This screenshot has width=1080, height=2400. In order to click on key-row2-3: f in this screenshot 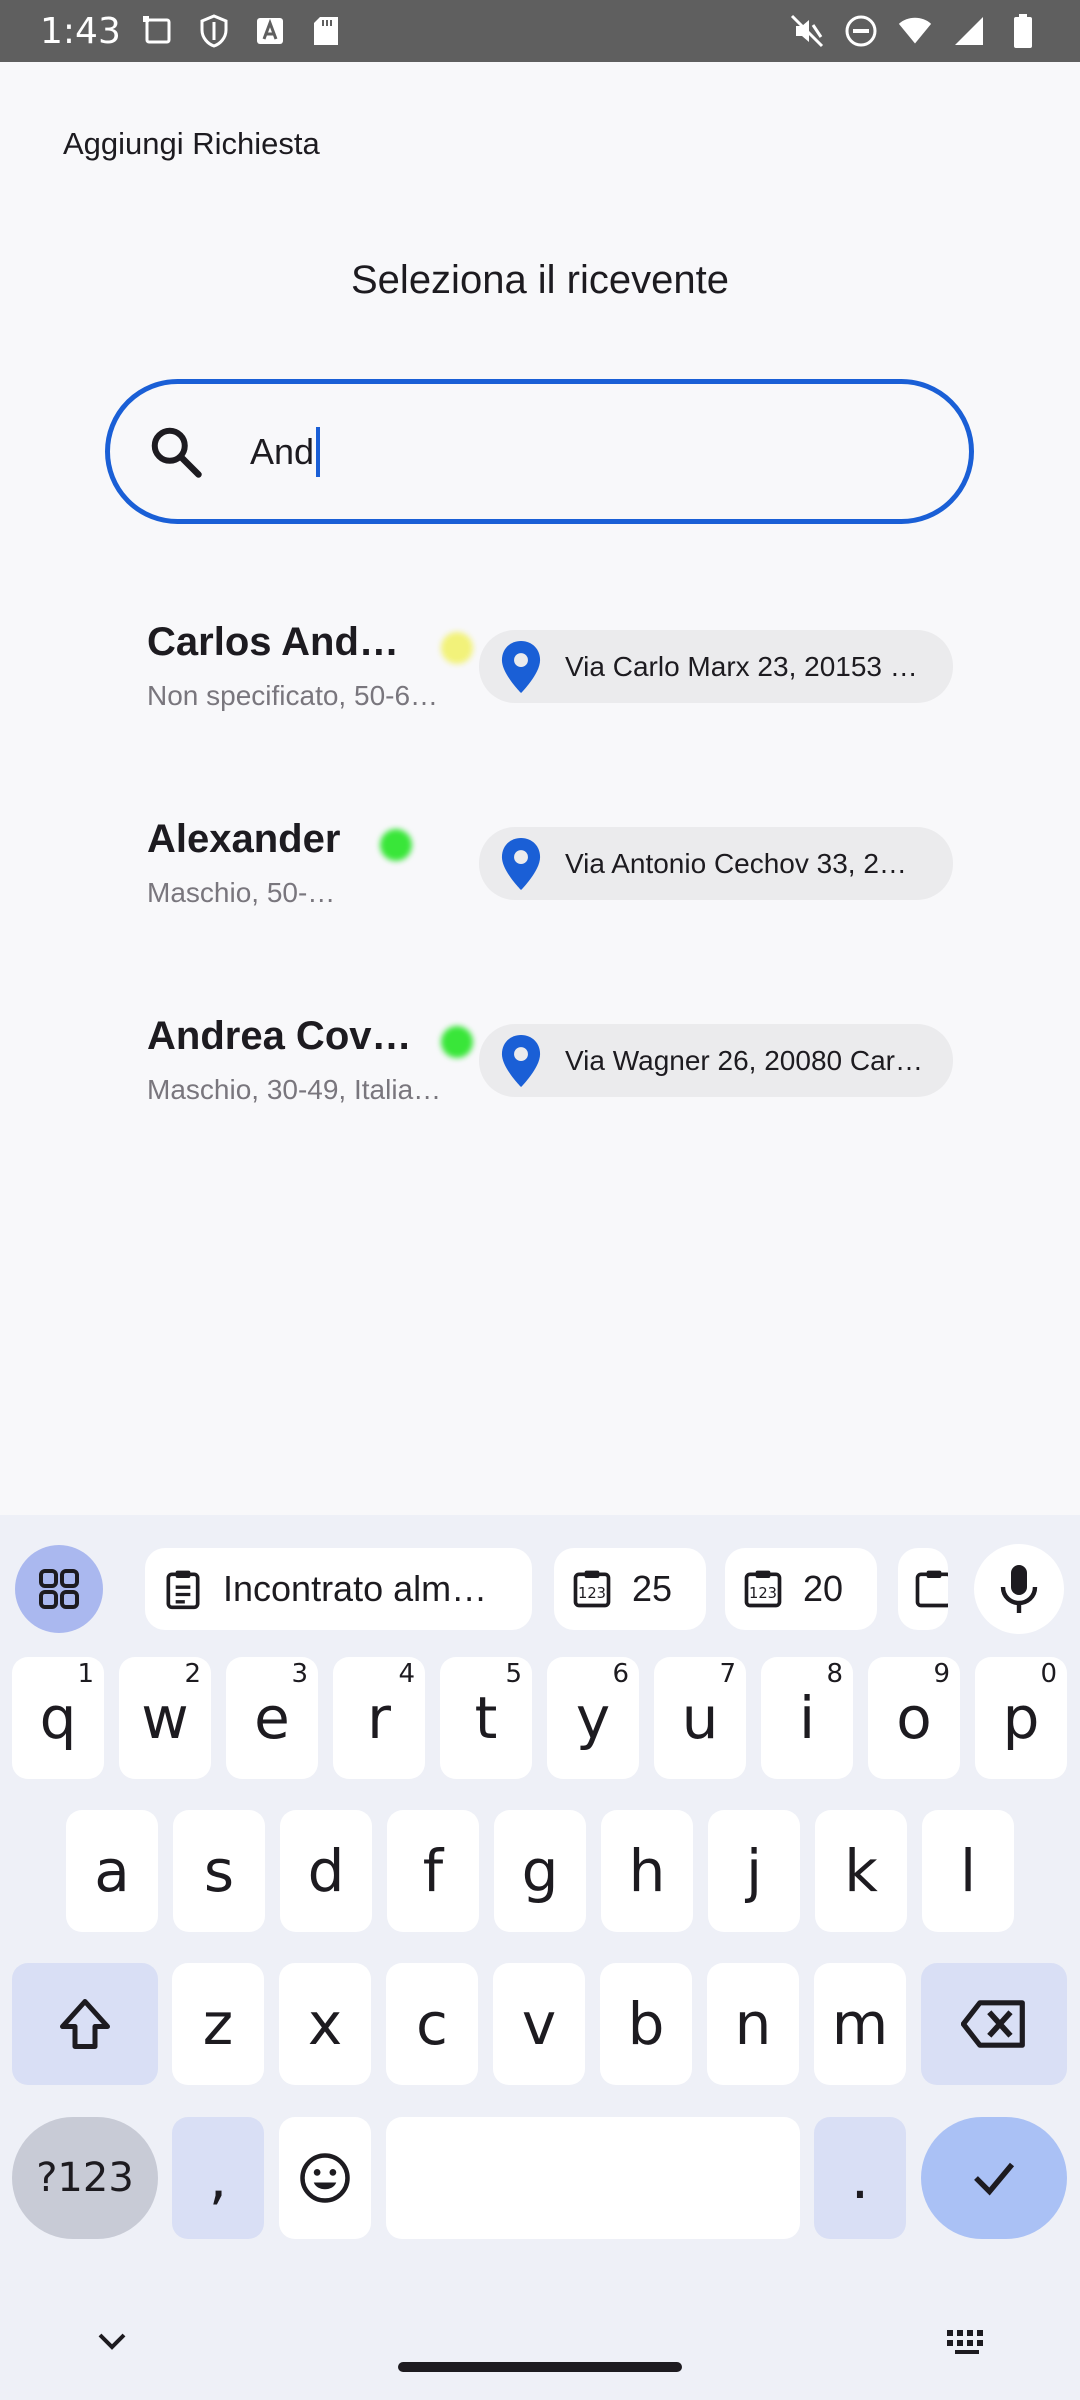, I will do `click(433, 1871)`.